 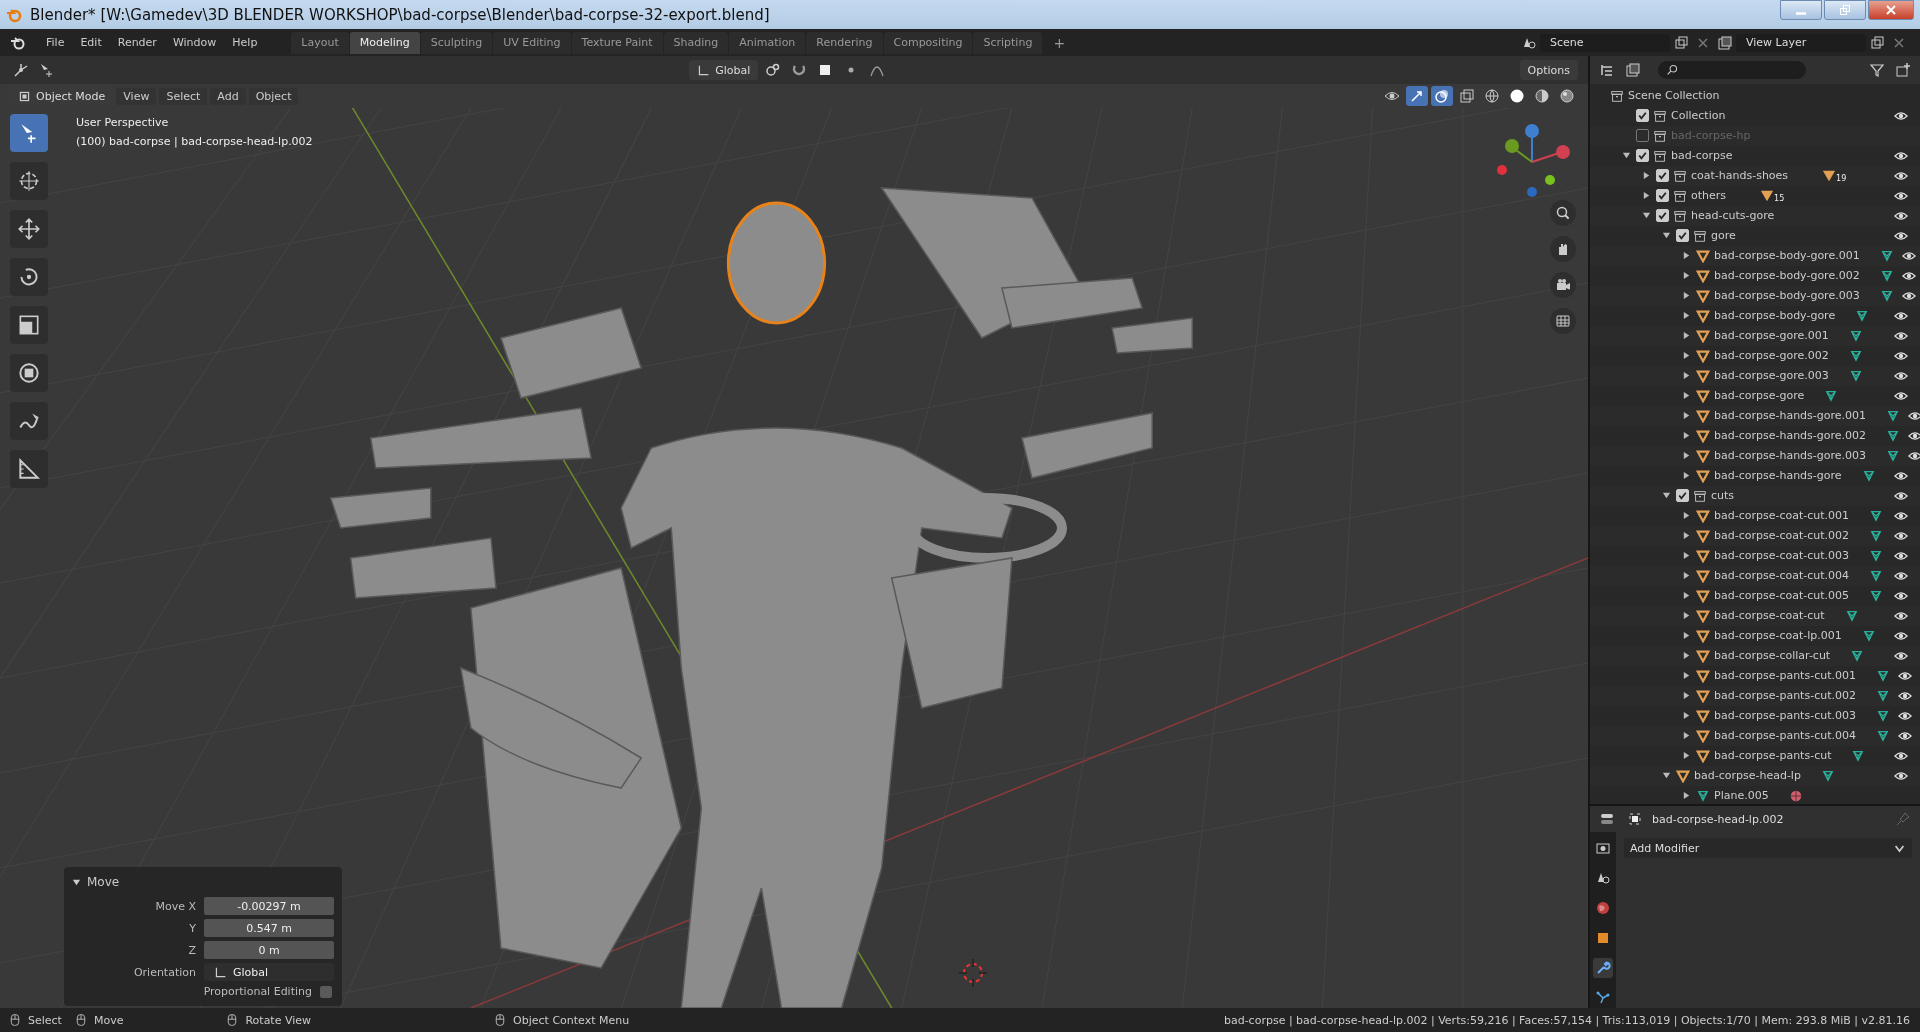 What do you see at coordinates (767, 42) in the screenshot?
I see `workspace-tab: Animation` at bounding box center [767, 42].